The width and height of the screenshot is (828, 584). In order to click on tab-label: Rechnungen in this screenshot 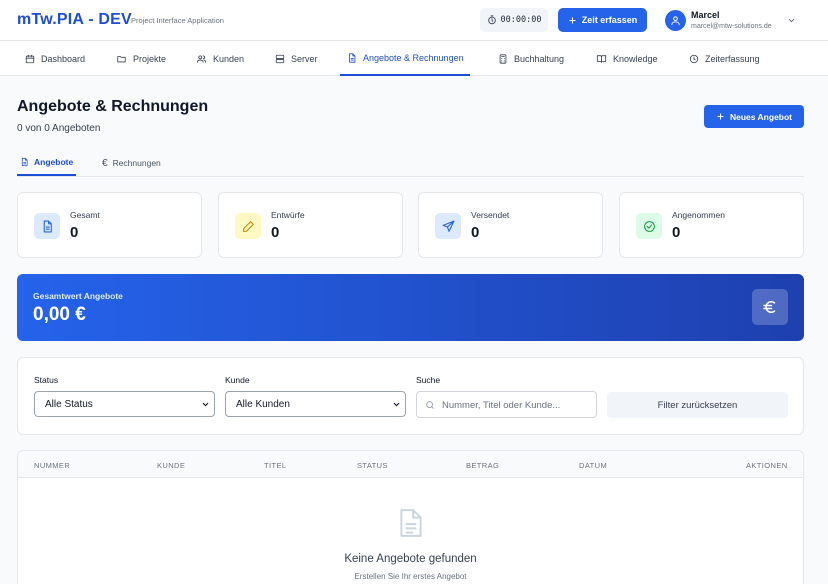, I will do `click(136, 163)`.